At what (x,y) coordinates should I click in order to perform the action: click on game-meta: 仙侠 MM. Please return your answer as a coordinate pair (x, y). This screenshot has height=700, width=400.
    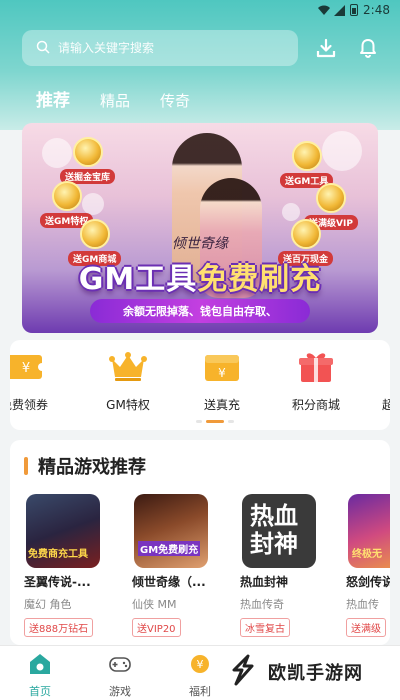
    Looking at the image, I should click on (154, 604).